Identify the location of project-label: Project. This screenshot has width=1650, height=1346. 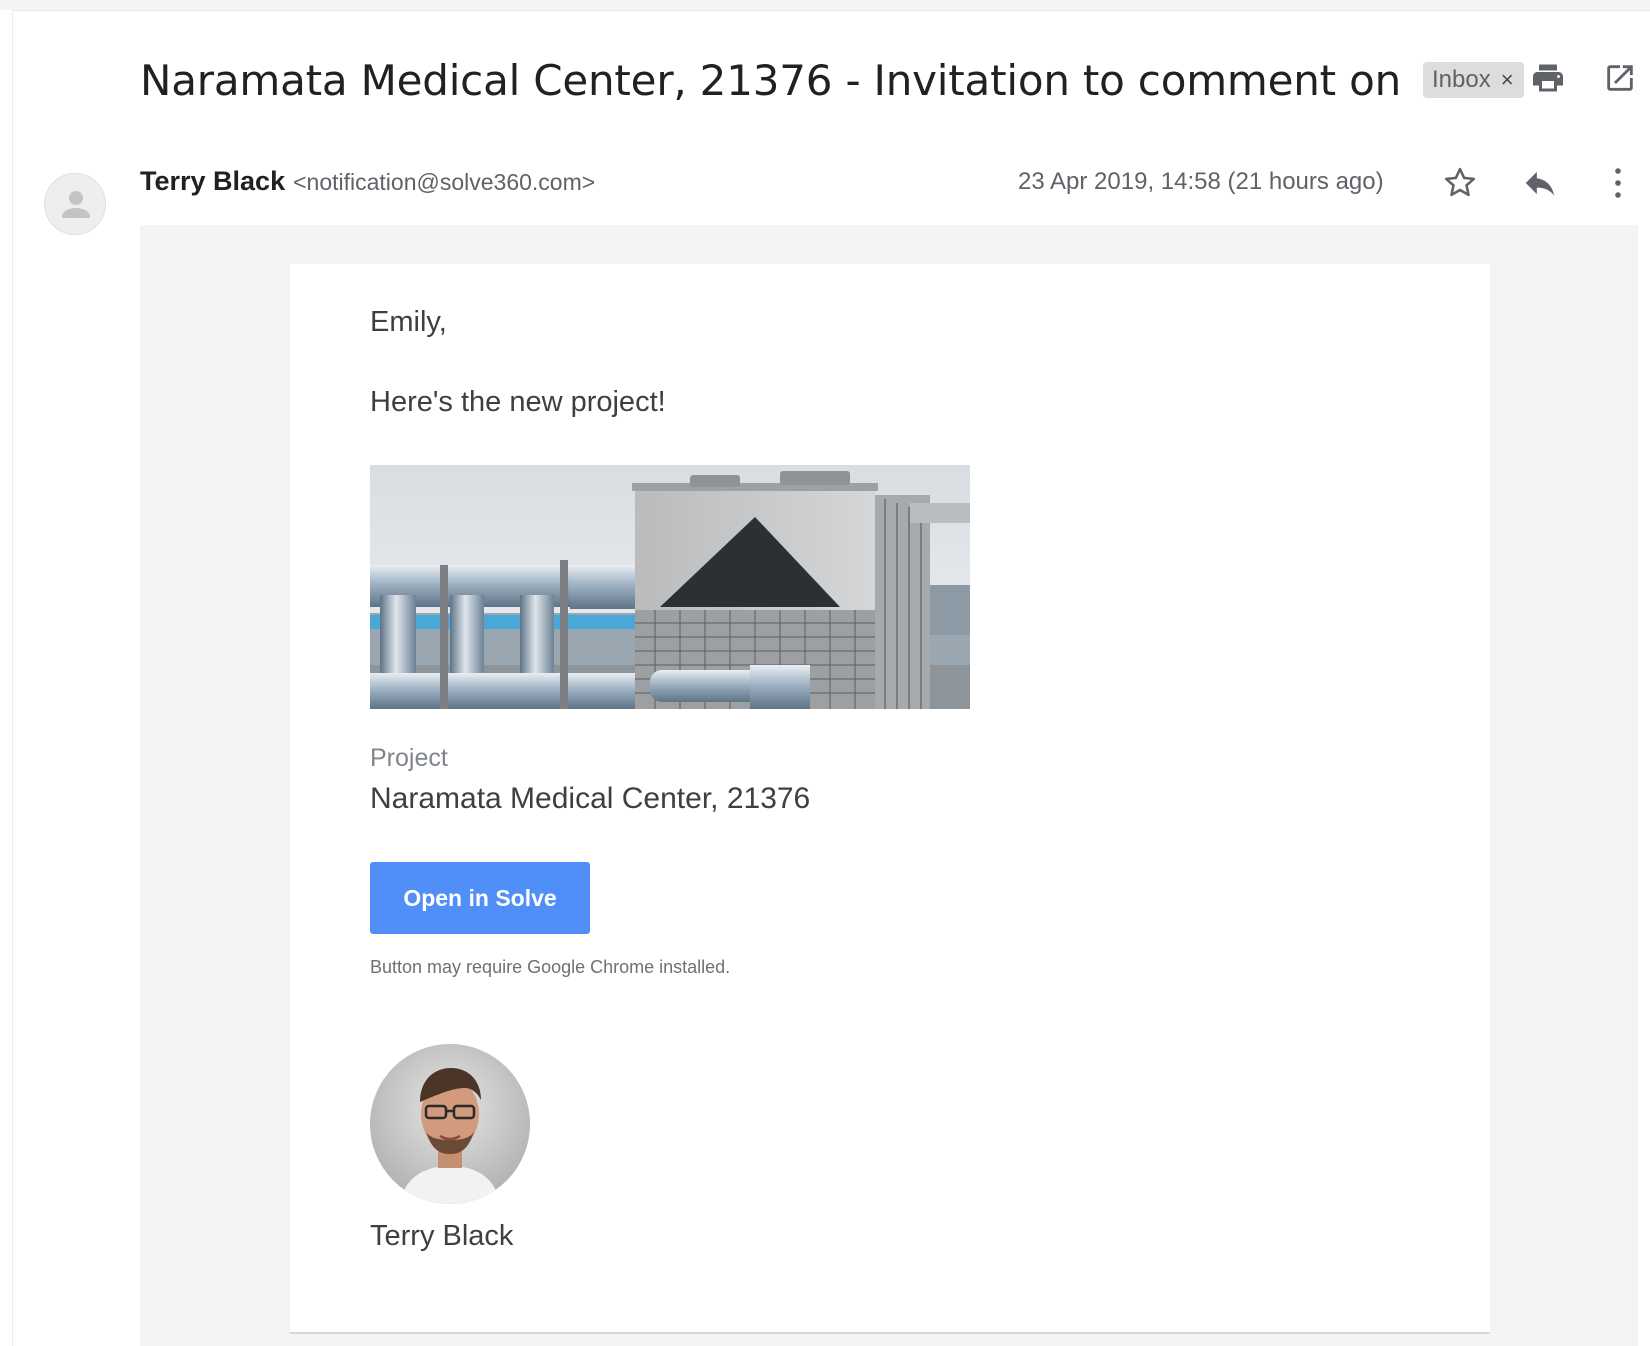
(409, 758).